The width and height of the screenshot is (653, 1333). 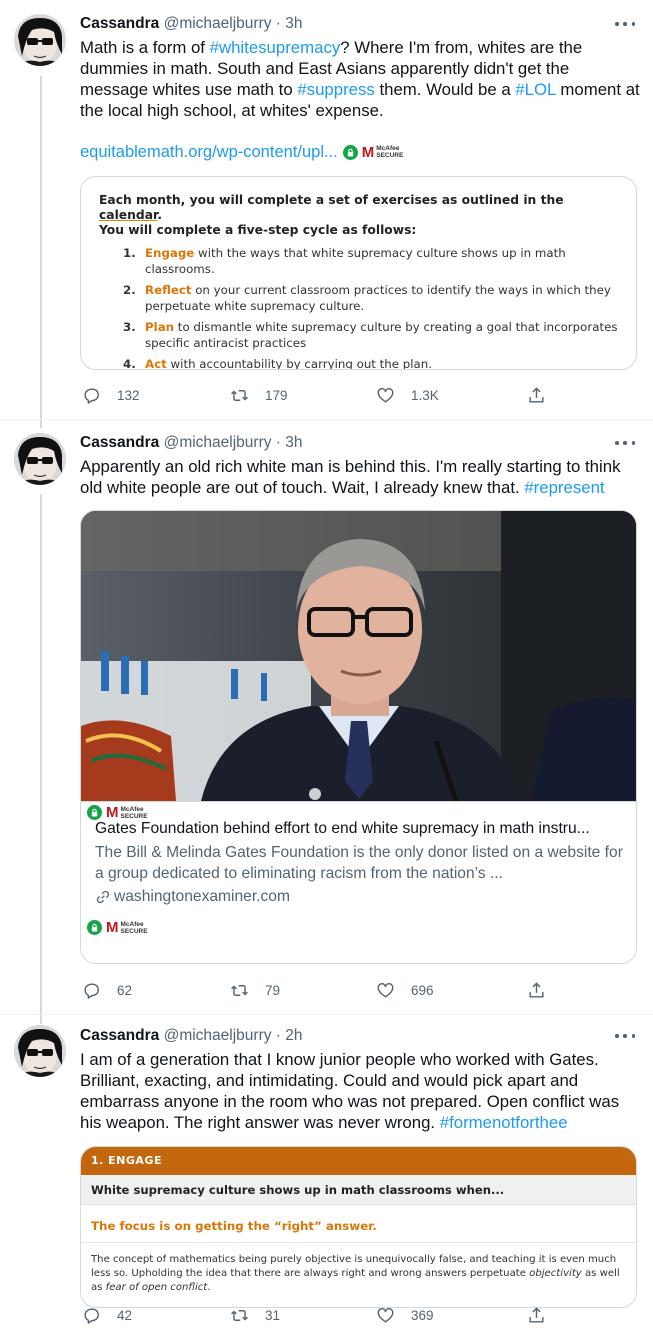 What do you see at coordinates (129, 363) in the screenshot?
I see `step-number: 4.` at bounding box center [129, 363].